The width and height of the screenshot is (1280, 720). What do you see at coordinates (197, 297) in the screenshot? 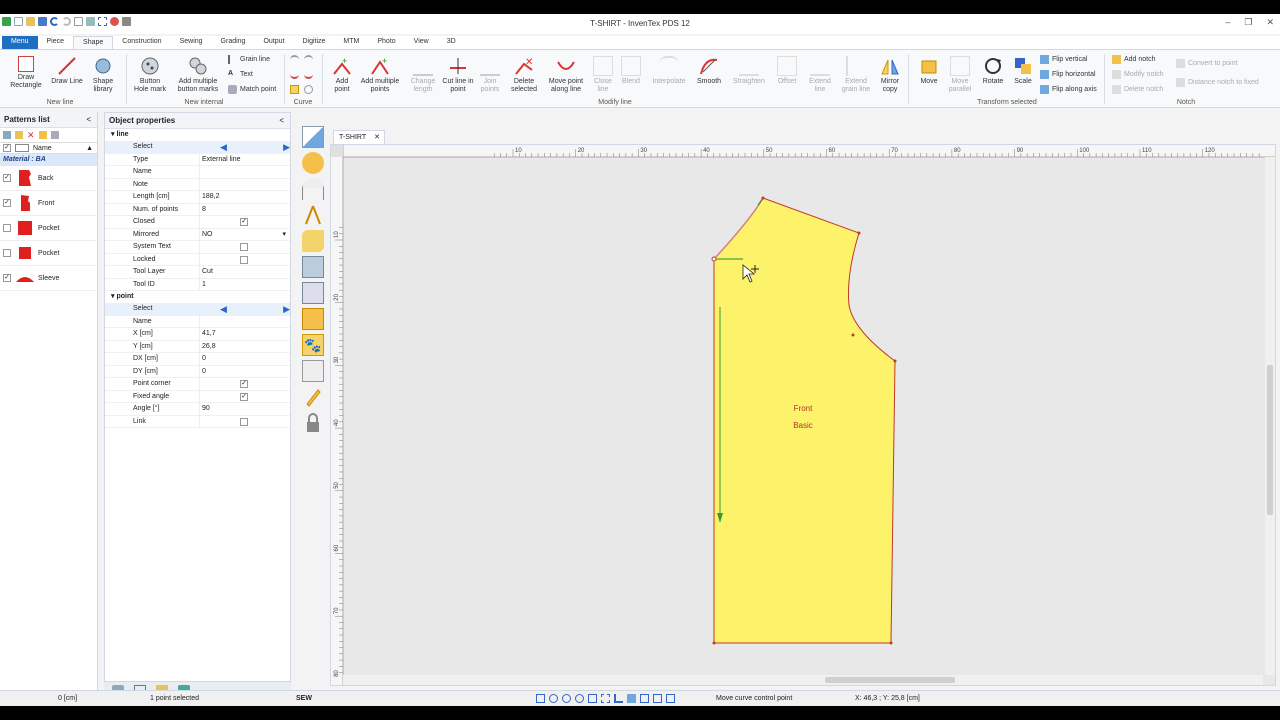
I see `point-section-header: ▾ point` at bounding box center [197, 297].